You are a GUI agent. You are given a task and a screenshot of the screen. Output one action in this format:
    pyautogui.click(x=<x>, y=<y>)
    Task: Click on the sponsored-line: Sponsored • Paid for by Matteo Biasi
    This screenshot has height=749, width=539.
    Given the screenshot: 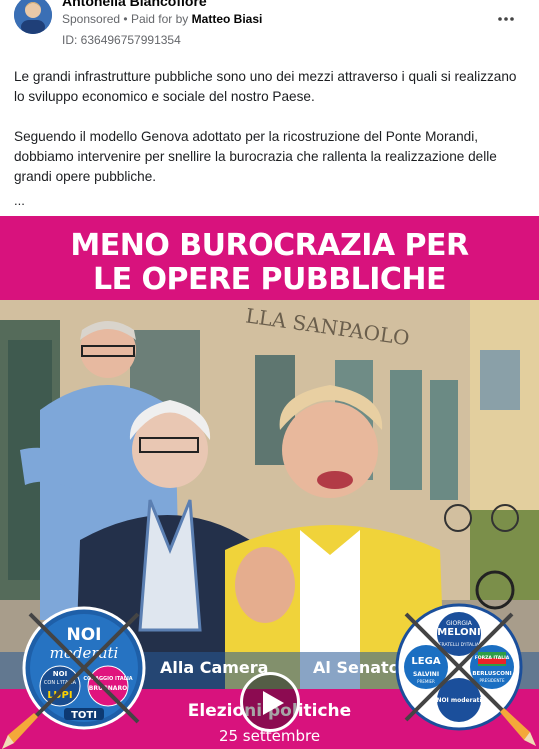 What is the action you would take?
    pyautogui.click(x=162, y=19)
    